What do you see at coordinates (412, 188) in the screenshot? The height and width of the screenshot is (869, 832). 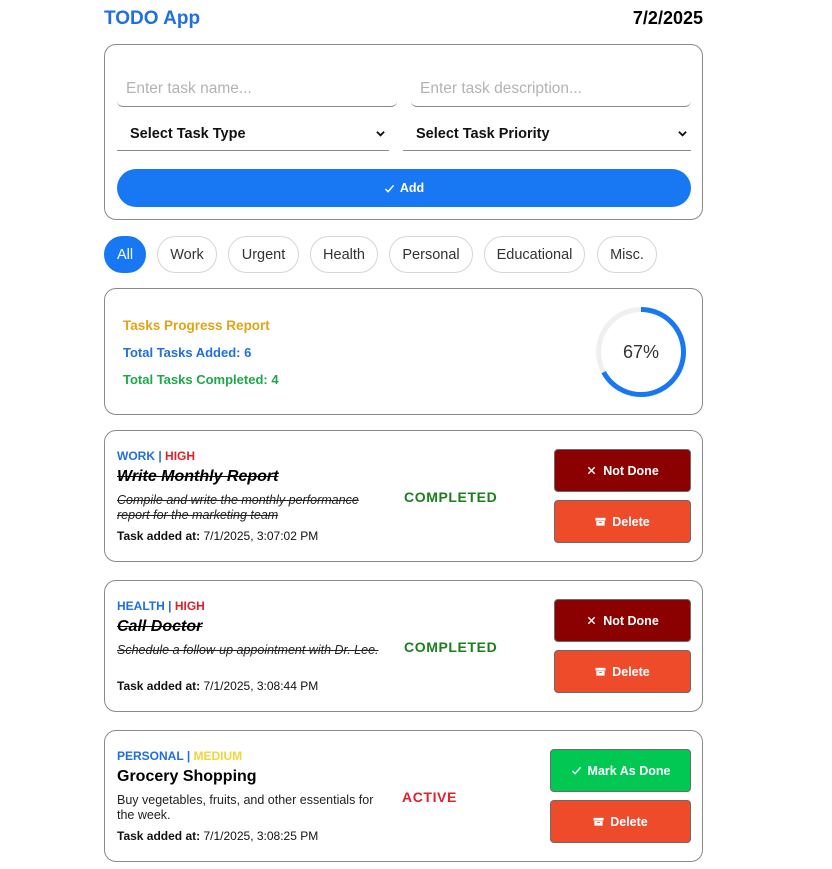 I see `add-task-button-label: Add` at bounding box center [412, 188].